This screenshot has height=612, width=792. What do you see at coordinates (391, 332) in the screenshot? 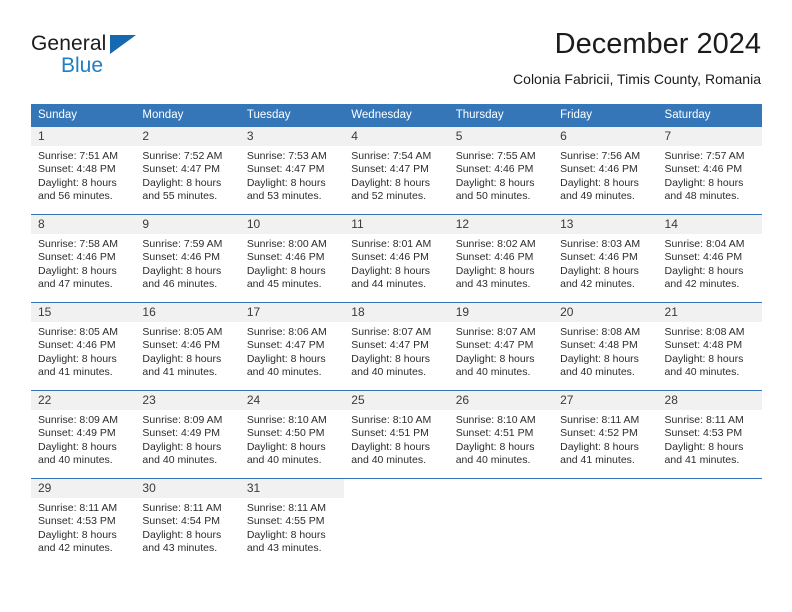
I see `sunrise-text: Sunrise: 8:07 AM` at bounding box center [391, 332].